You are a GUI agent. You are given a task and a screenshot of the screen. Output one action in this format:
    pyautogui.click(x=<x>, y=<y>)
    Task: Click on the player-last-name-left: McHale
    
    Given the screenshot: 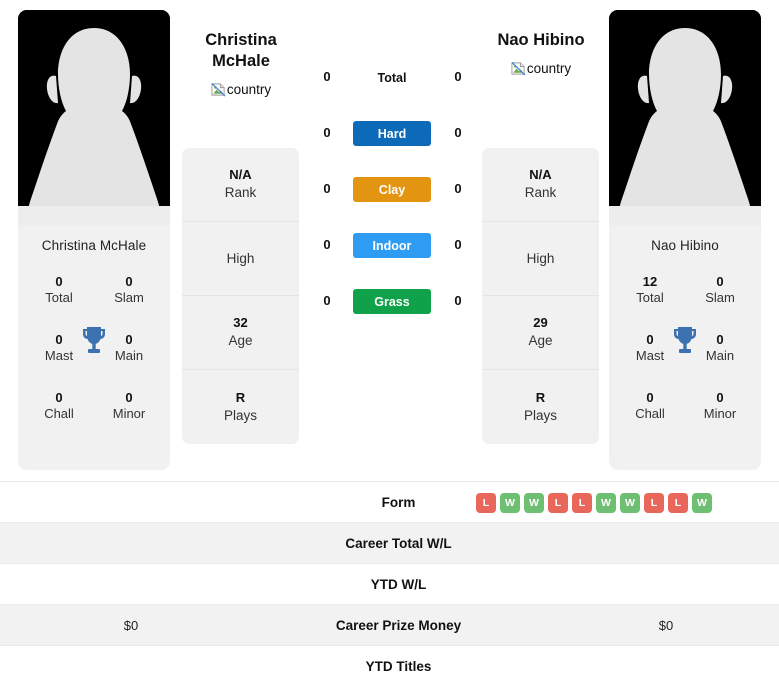 What is the action you would take?
    pyautogui.click(x=241, y=61)
    